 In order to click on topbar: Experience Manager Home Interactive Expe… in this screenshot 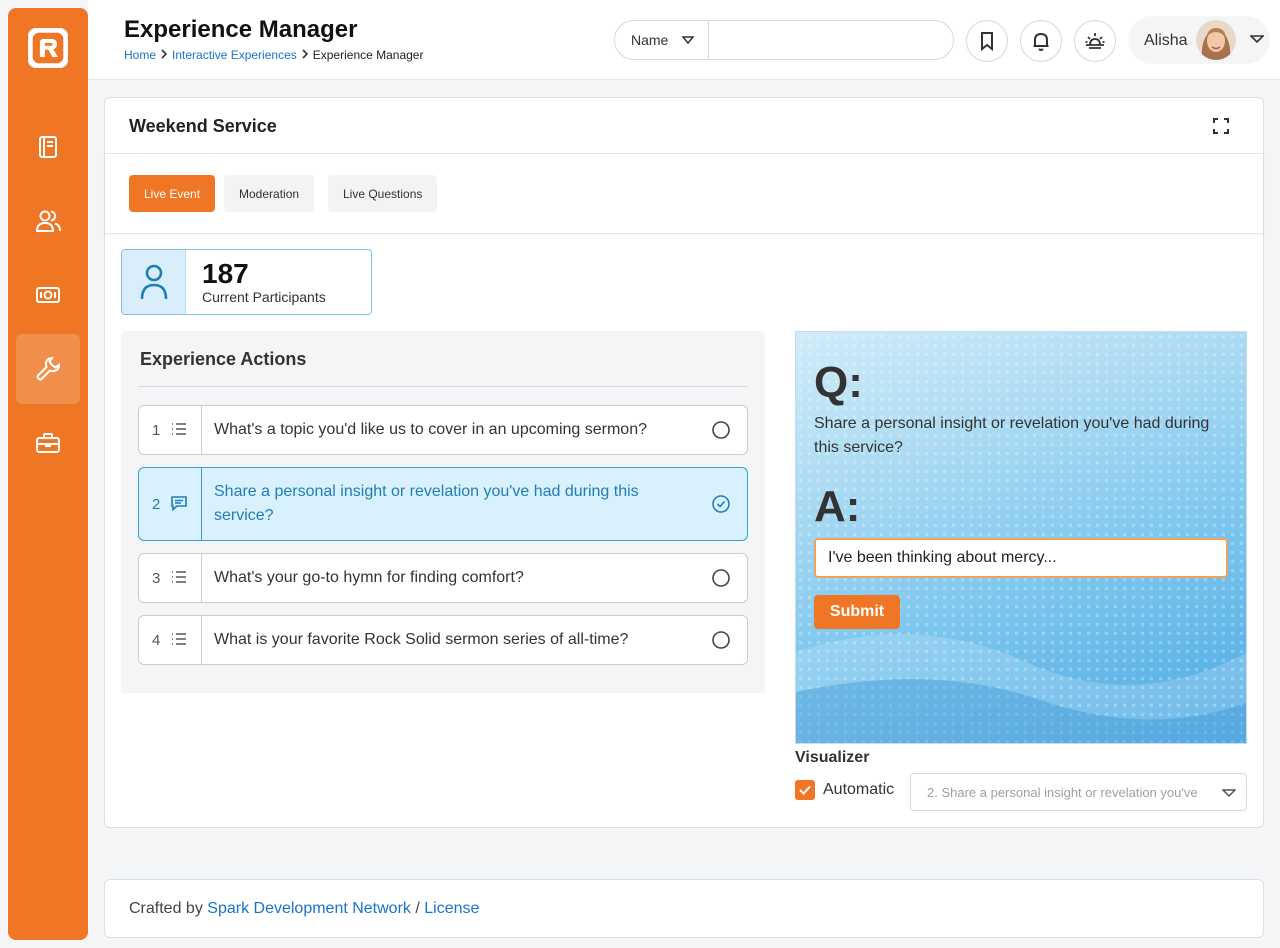, I will do `click(684, 40)`.